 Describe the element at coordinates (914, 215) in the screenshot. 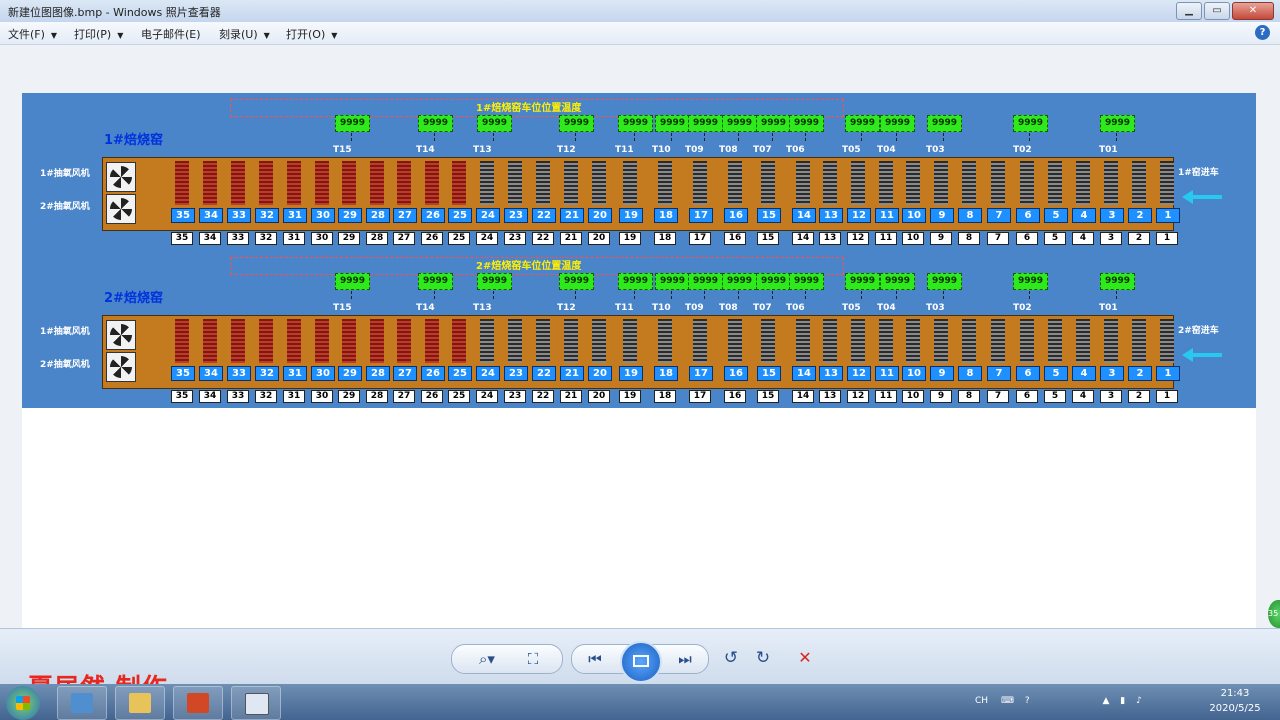

I see `car-position-tag: 10` at that location.